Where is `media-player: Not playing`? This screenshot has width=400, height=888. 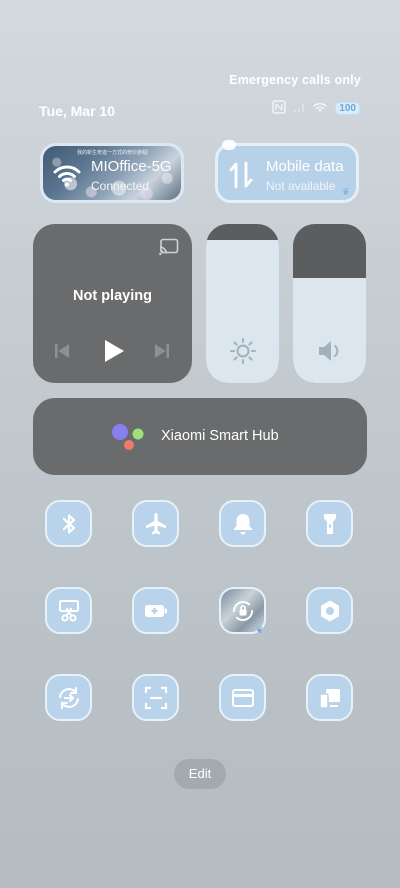
media-player: Not playing is located at coordinates (112, 303).